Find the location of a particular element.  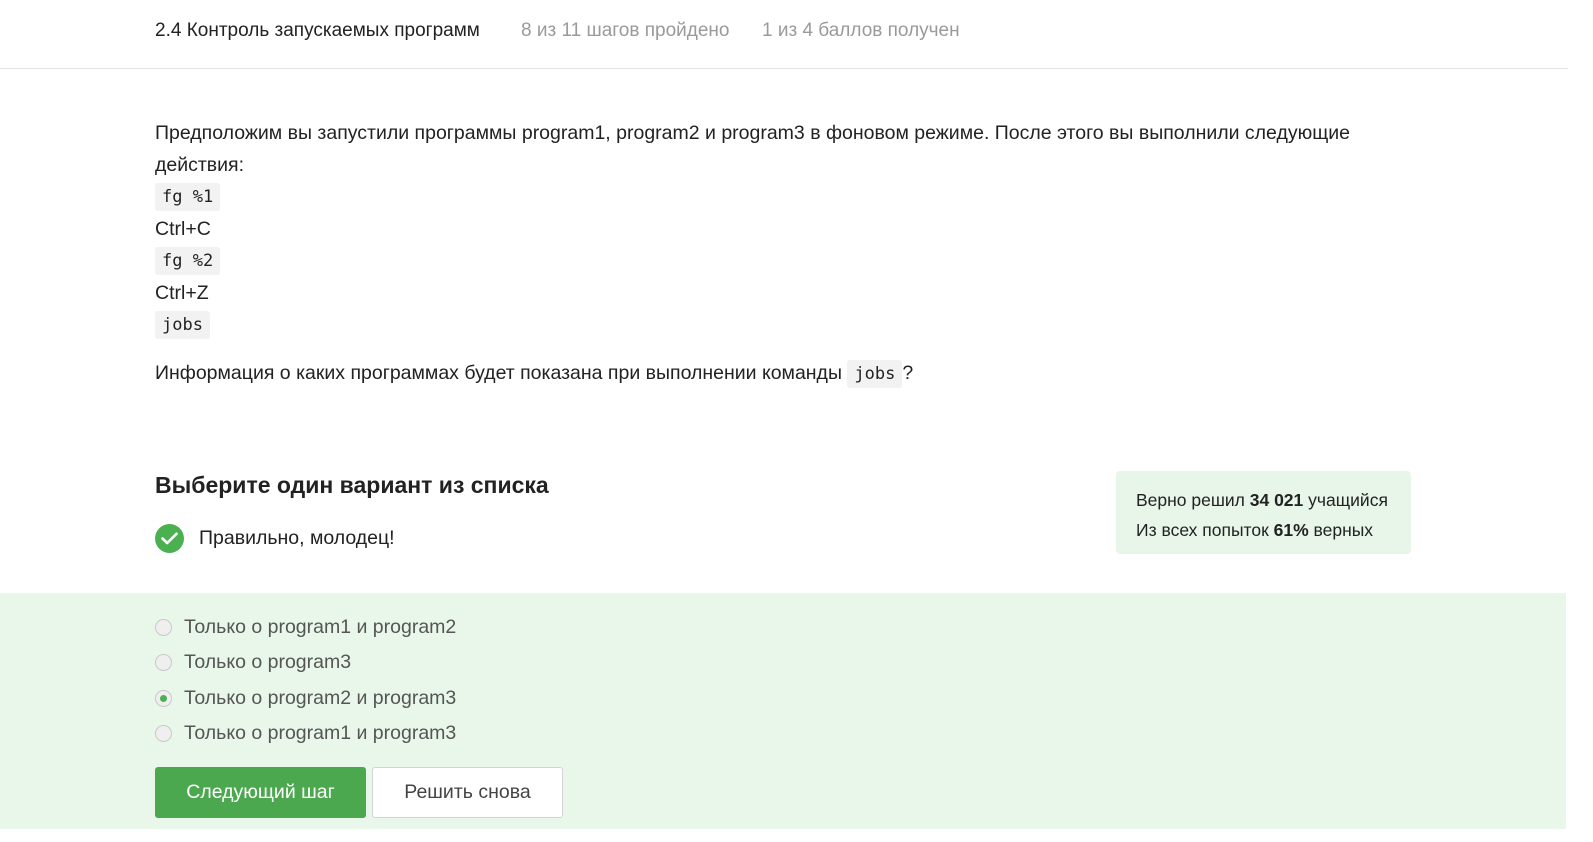

command-1: fg %1 is located at coordinates (780, 197).